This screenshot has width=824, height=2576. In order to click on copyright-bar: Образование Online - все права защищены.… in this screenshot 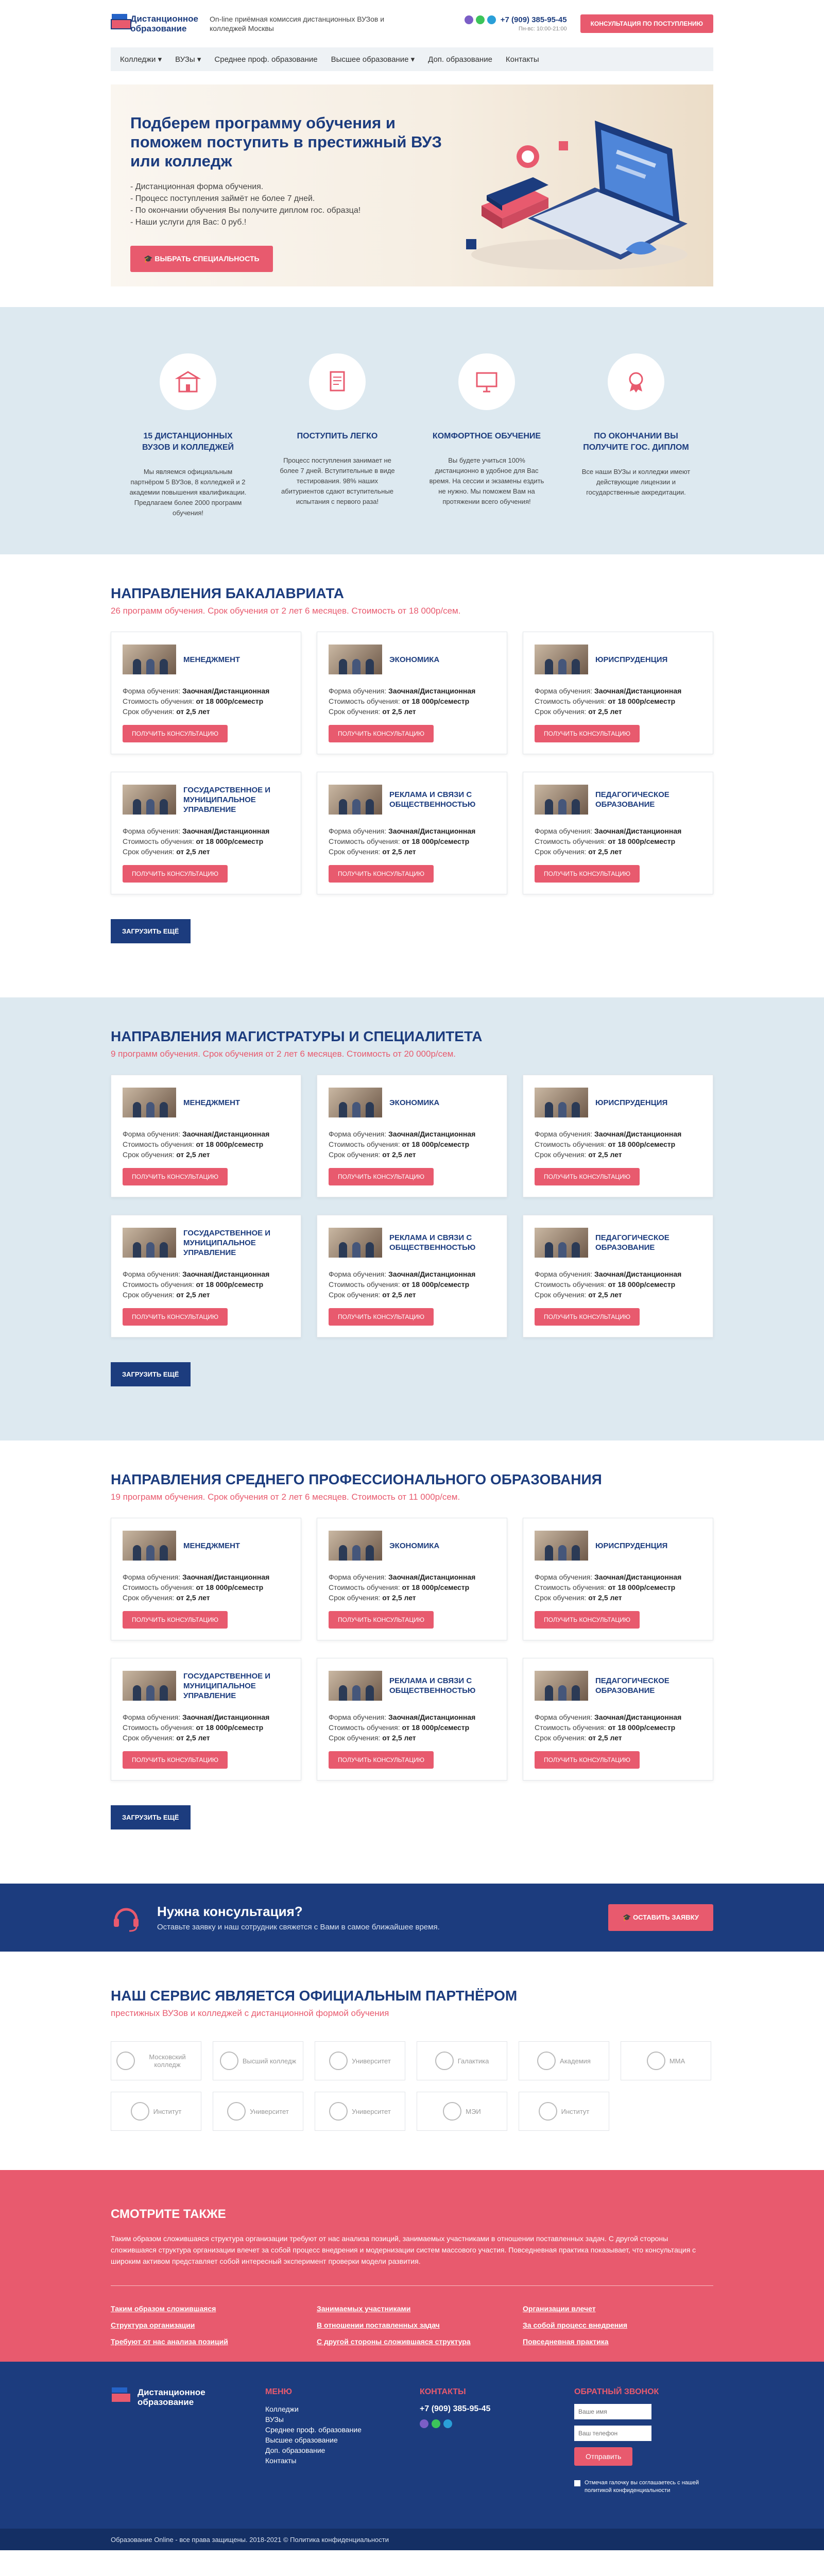, I will do `click(412, 2539)`.